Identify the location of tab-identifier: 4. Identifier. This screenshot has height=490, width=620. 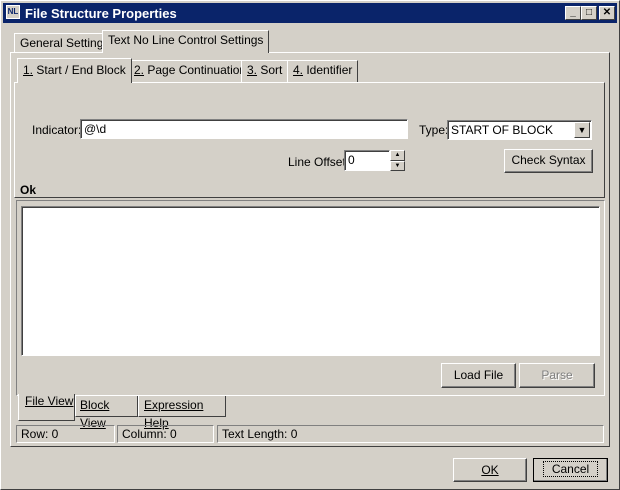
(323, 71).